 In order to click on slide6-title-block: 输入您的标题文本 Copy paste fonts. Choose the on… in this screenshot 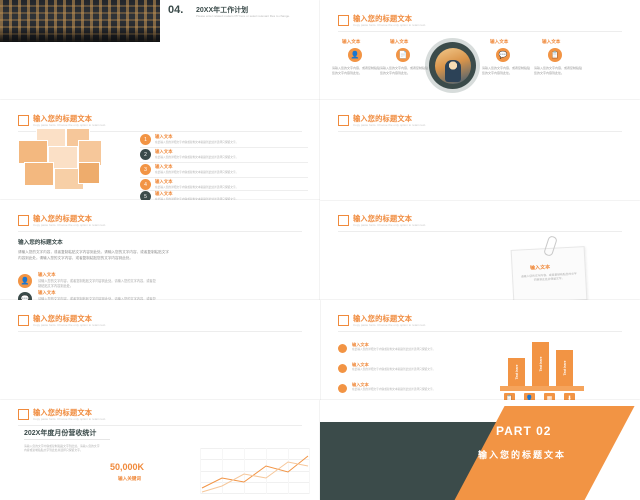, I will do `click(382, 321)`.